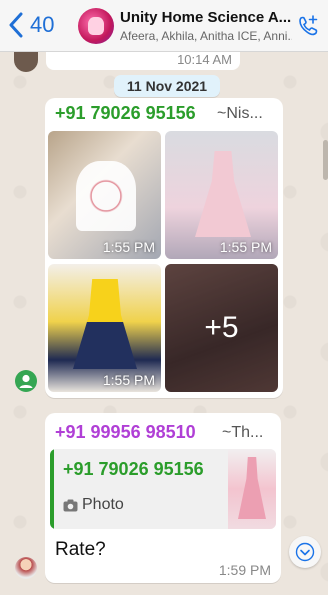  Describe the element at coordinates (80, 549) in the screenshot. I see `message-text: Rate?` at that location.